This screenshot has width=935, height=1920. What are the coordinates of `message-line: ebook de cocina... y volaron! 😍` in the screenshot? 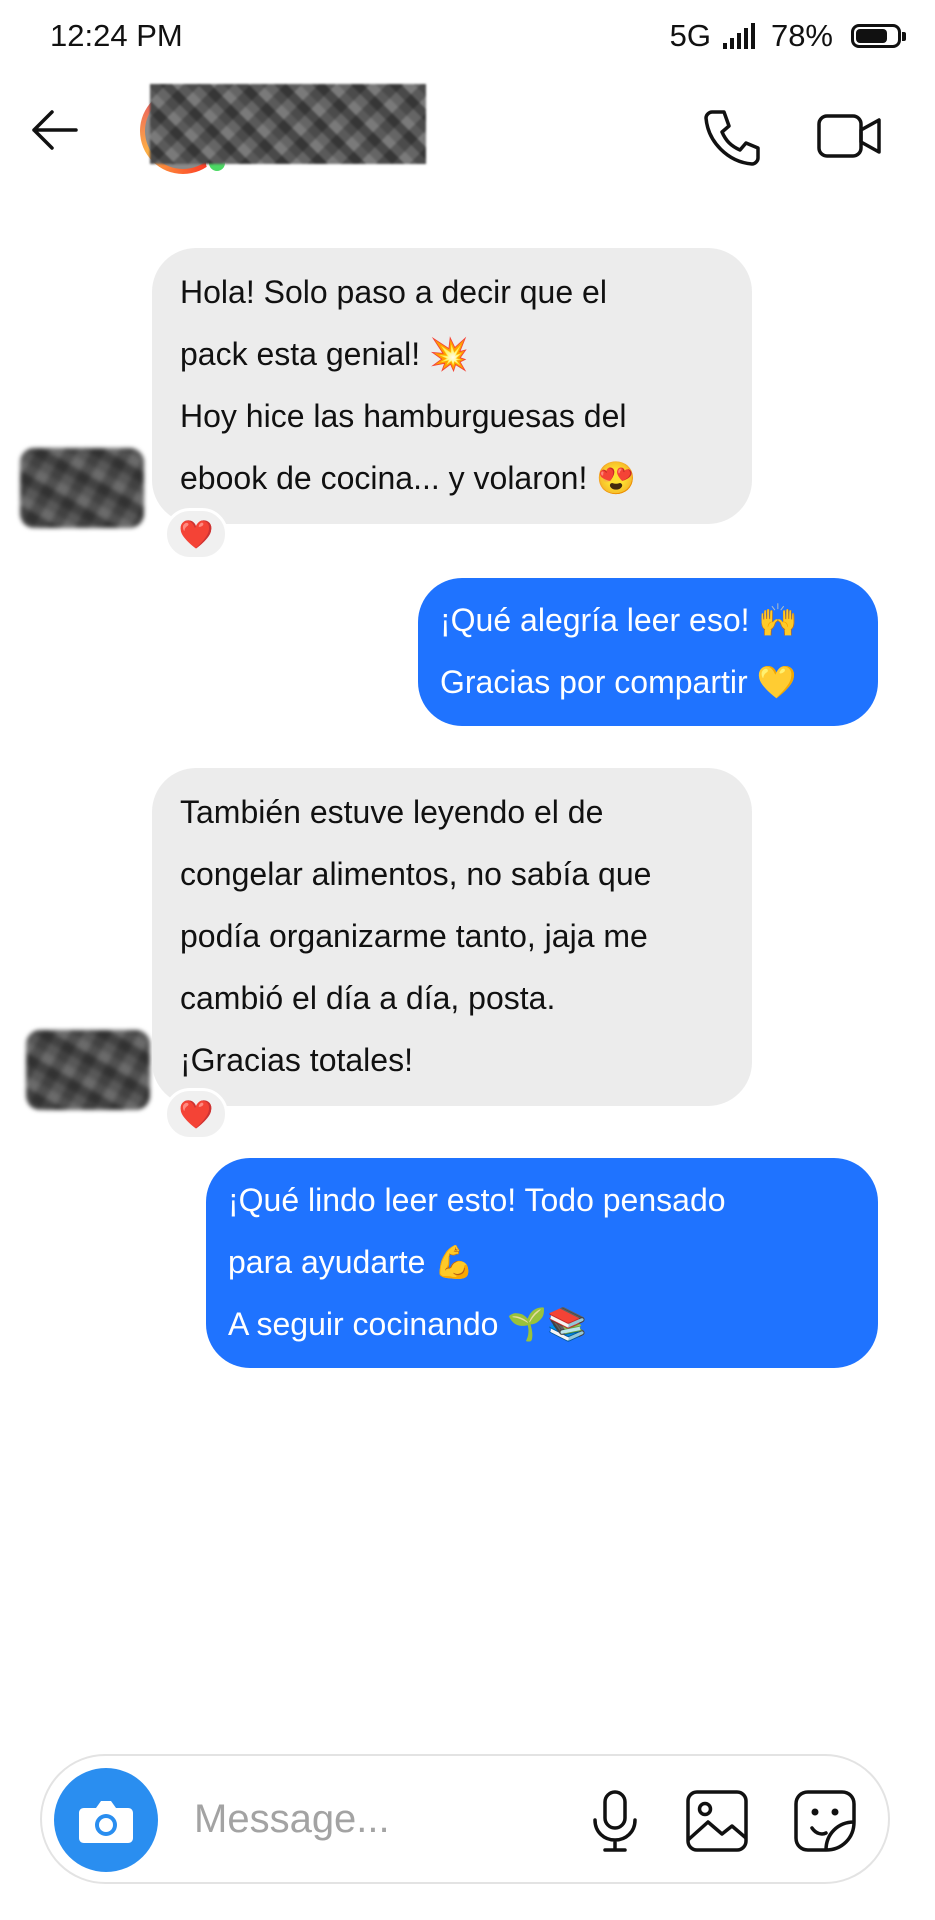 It's located at (408, 478).